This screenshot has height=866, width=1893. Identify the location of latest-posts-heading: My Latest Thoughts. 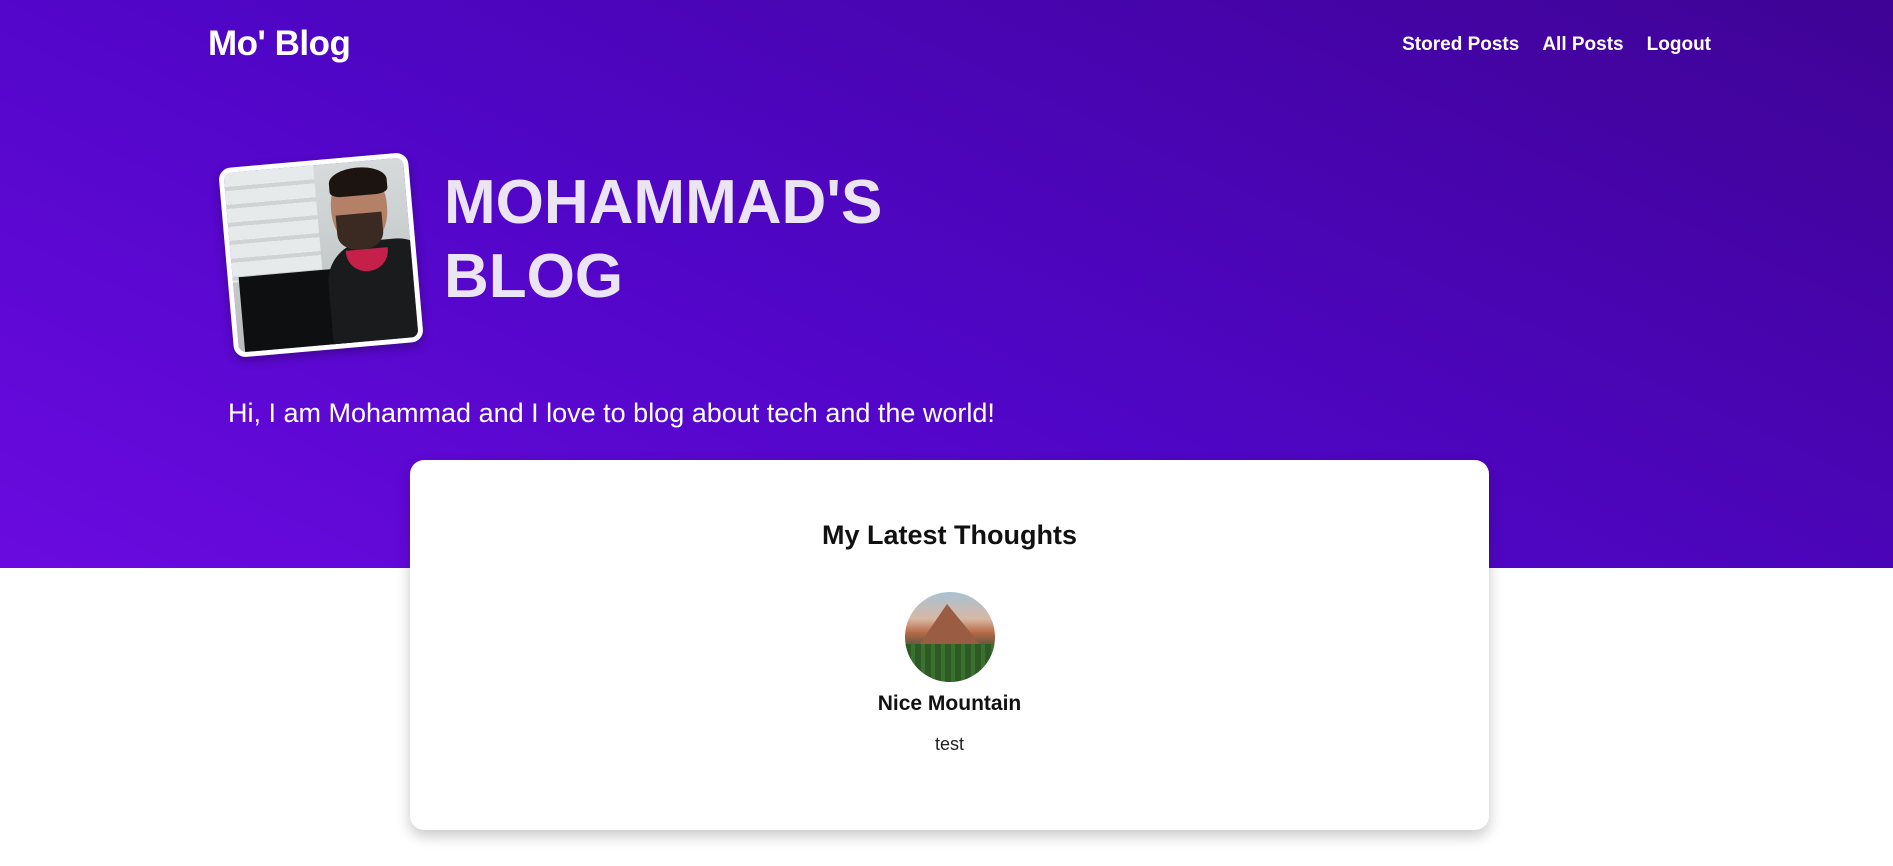
(949, 535).